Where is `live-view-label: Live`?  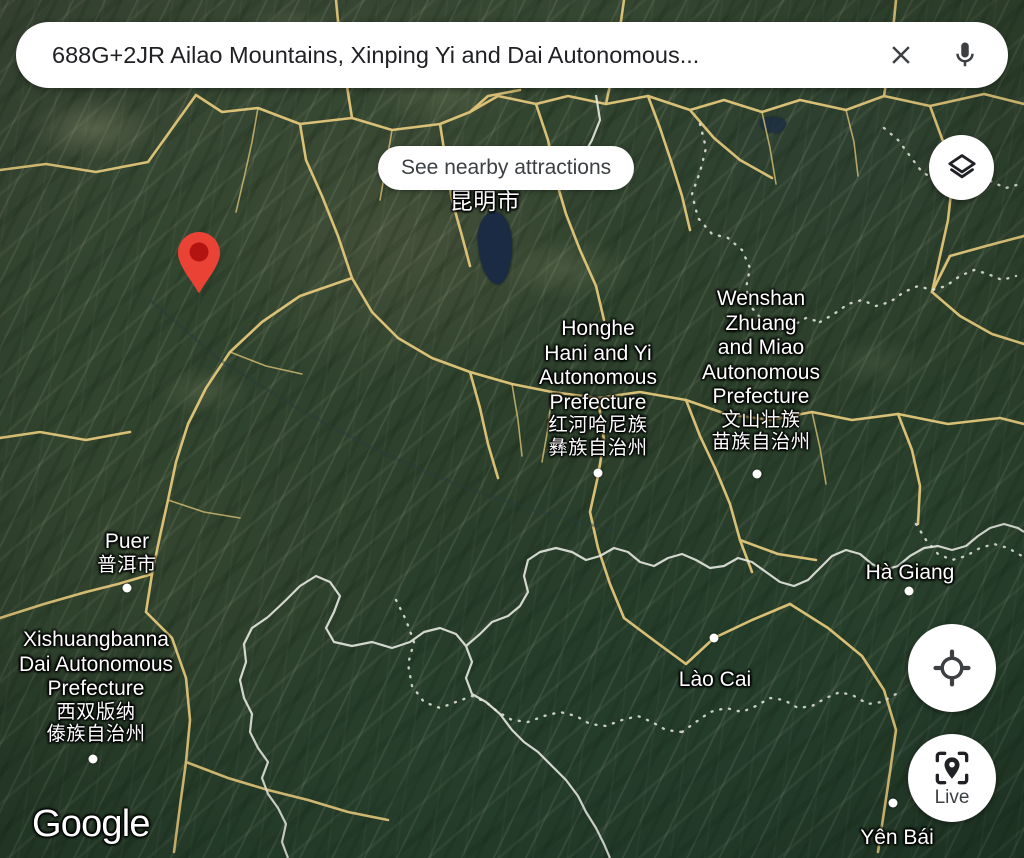
live-view-label: Live is located at coordinates (952, 797).